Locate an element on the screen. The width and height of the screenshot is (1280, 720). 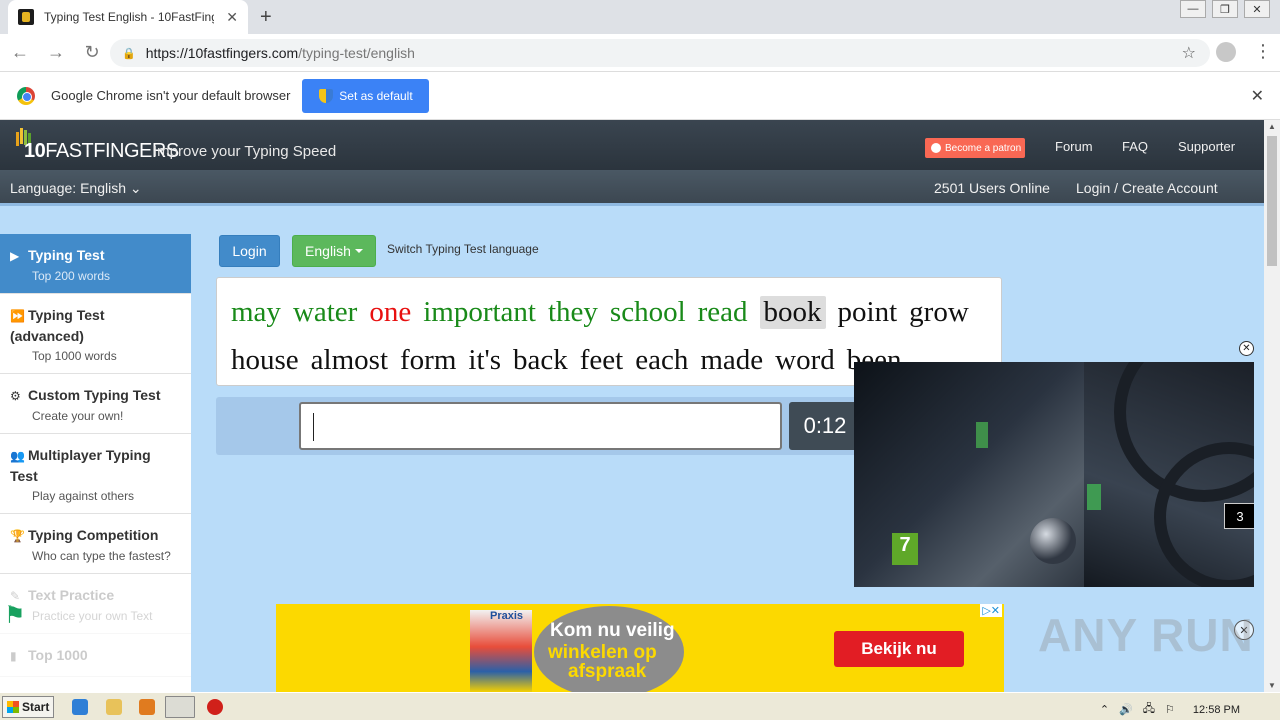
custom-icon: ⚙ is located at coordinates (15, 396).